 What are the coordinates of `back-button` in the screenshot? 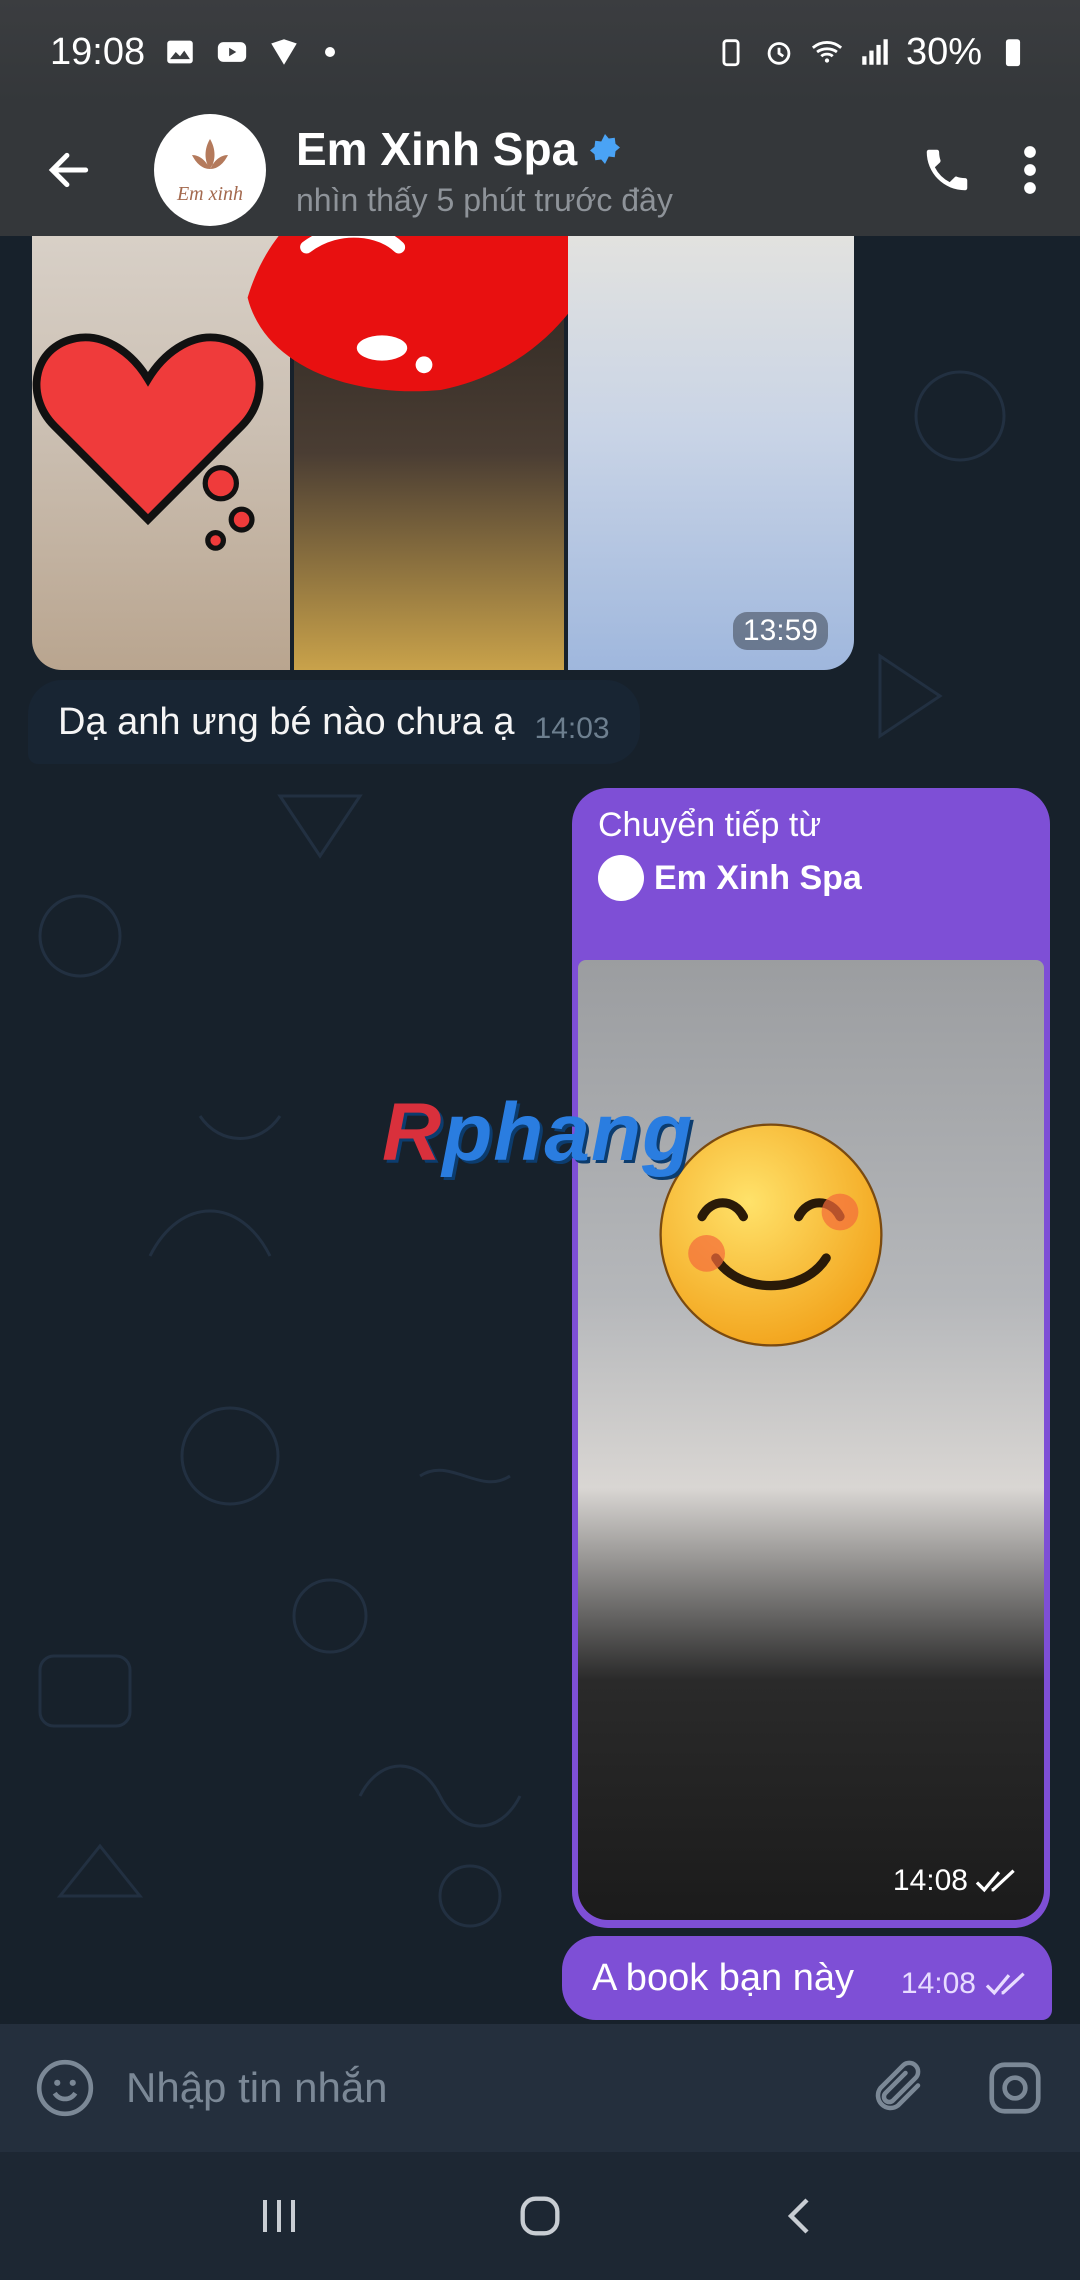 It's located at (69, 170).